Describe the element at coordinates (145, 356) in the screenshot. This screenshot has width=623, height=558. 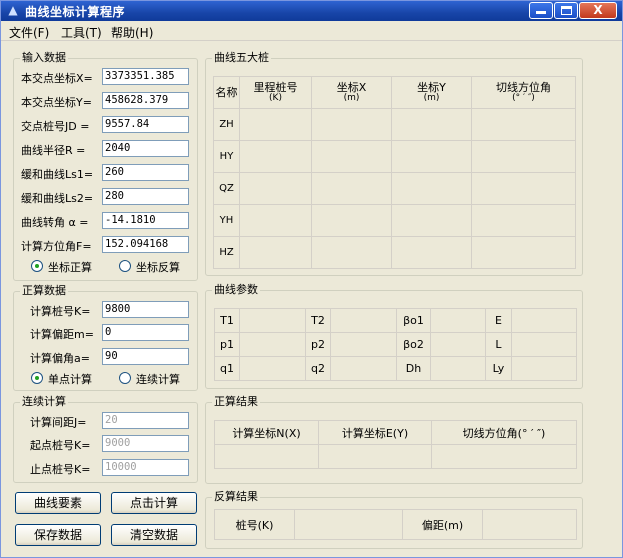
I see `offset-angle-input: 90` at that location.